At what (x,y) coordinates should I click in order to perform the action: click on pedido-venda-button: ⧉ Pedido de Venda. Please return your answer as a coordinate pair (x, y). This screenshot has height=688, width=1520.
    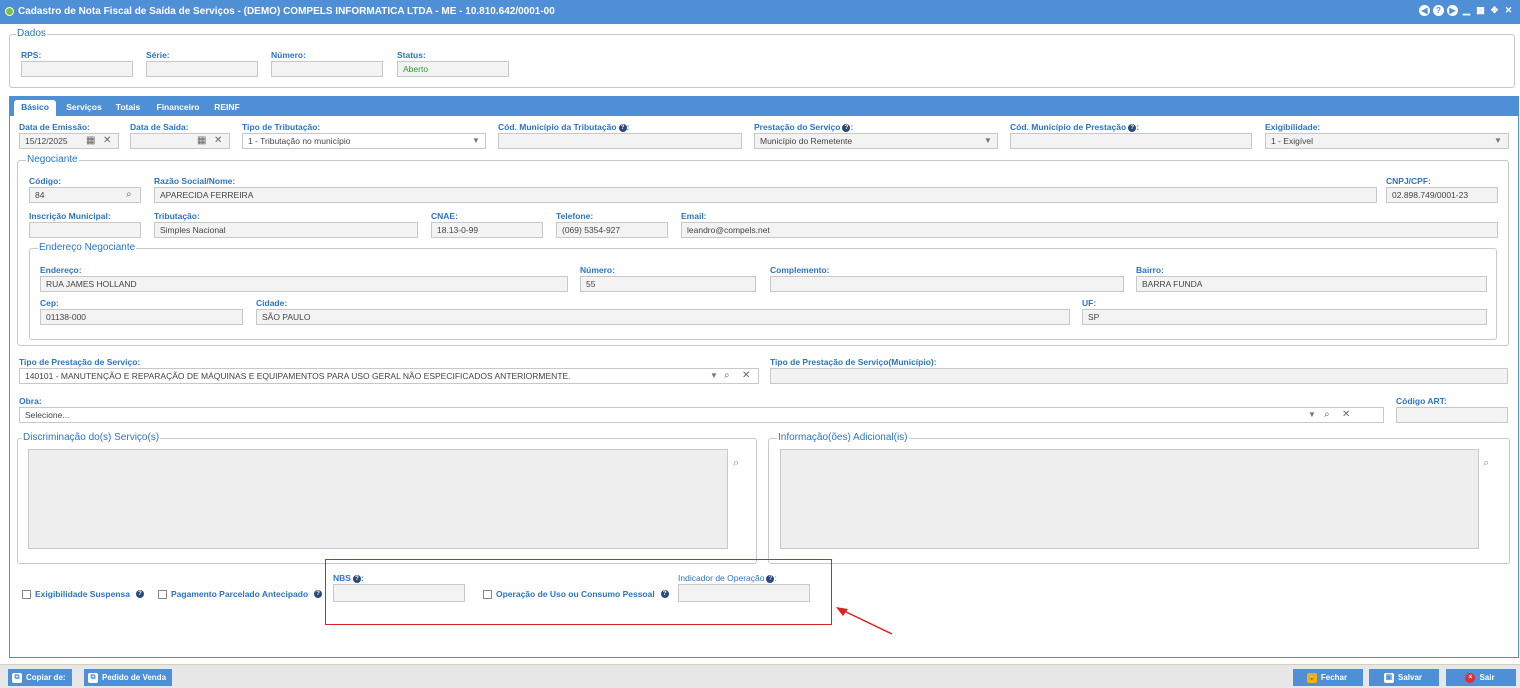
    Looking at the image, I should click on (128, 677).